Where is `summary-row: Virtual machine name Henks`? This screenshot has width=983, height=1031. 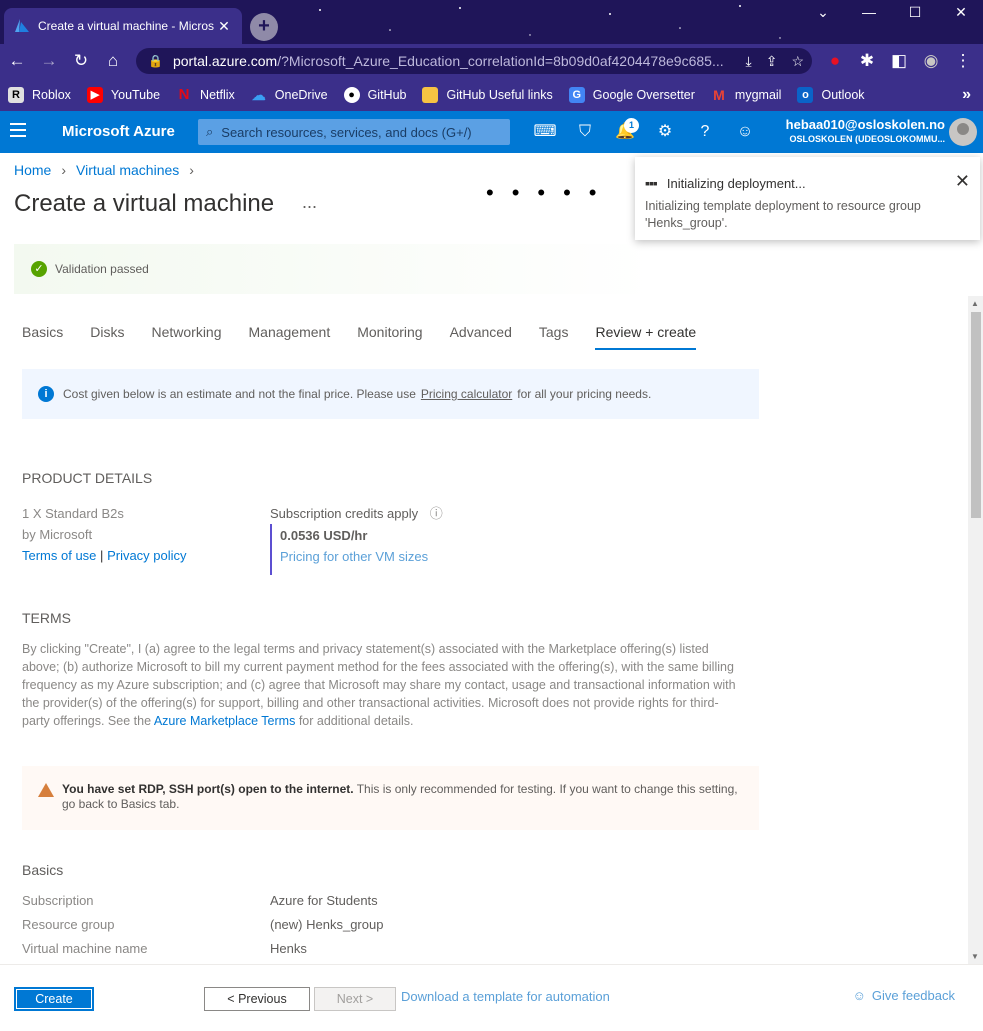 summary-row: Virtual machine name Henks is located at coordinates (164, 948).